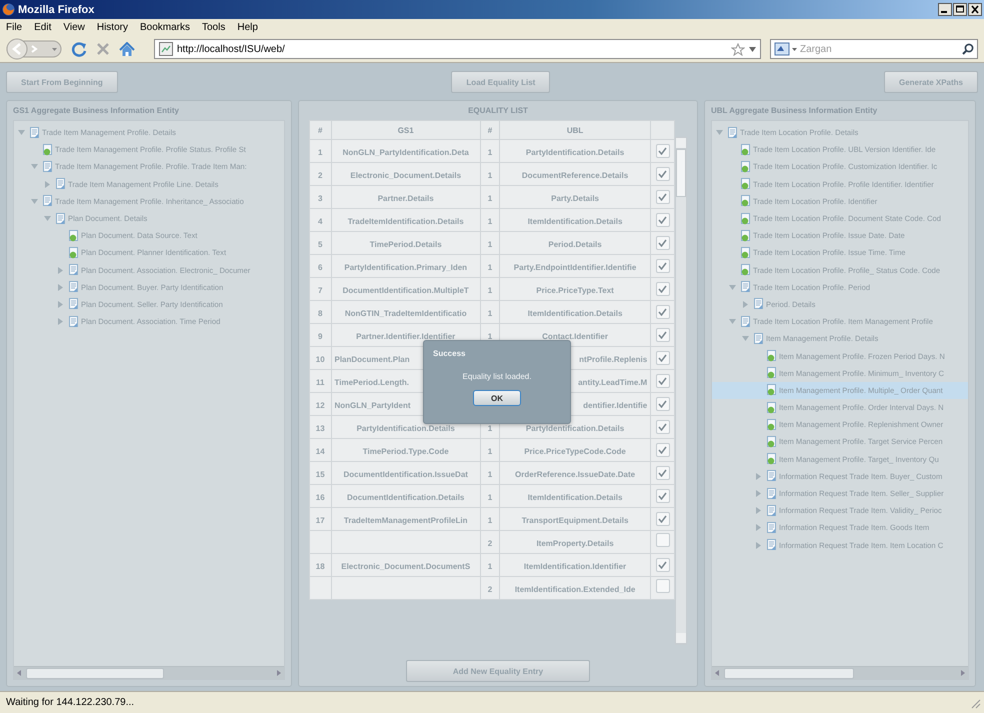 Image resolution: width=984 pixels, height=713 pixels. Describe the element at coordinates (968, 49) in the screenshot. I see `search-icon` at that location.